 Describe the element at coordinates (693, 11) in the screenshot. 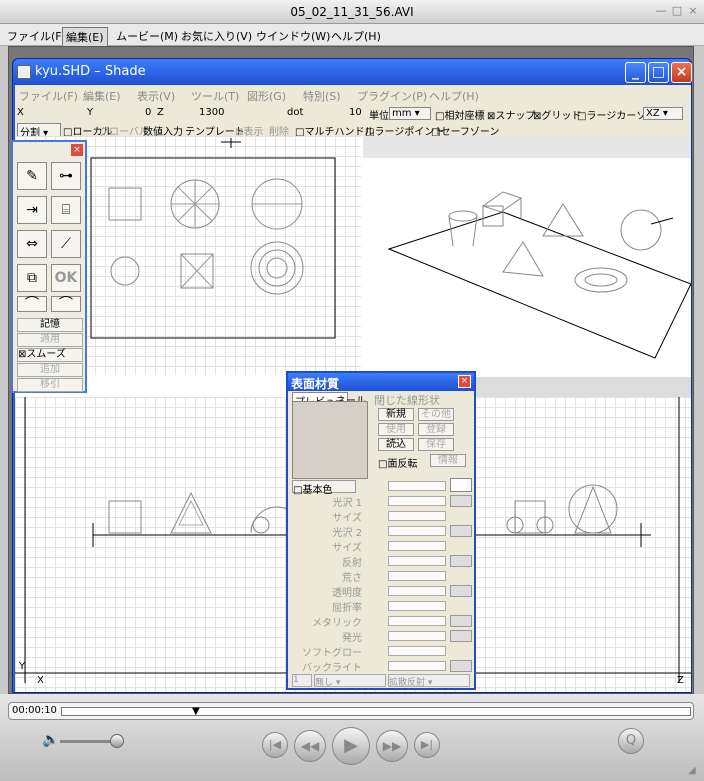

I see `close-icon: ×` at that location.